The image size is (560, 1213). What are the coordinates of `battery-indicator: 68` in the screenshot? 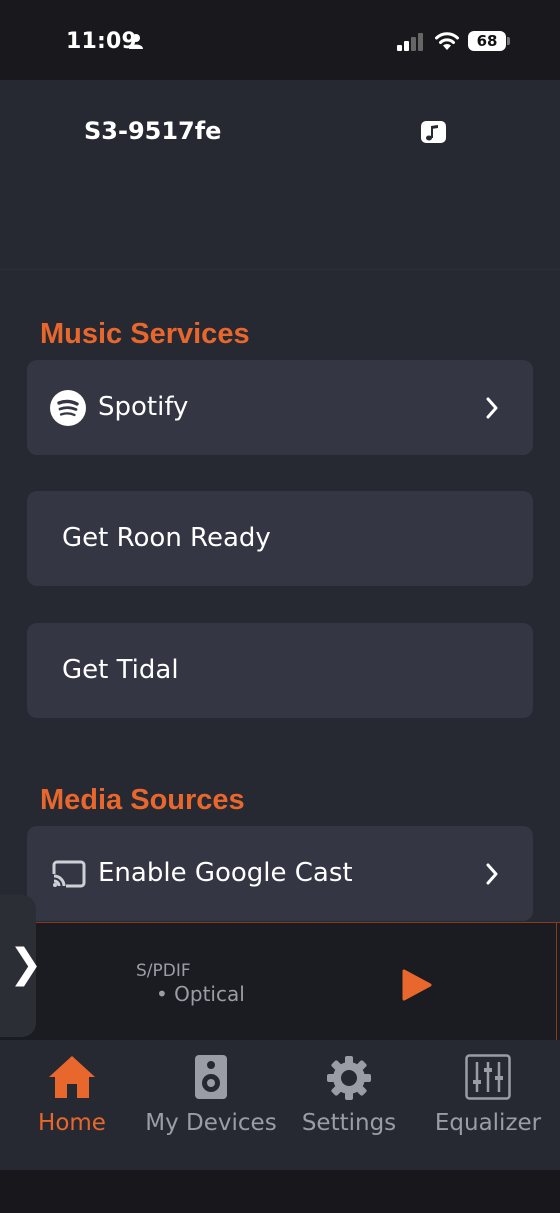 It's located at (487, 41).